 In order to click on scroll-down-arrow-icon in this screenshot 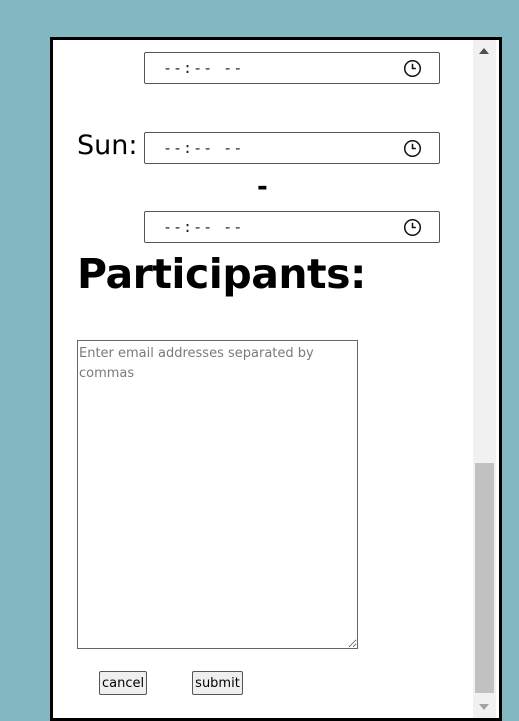, I will do `click(484, 707)`.